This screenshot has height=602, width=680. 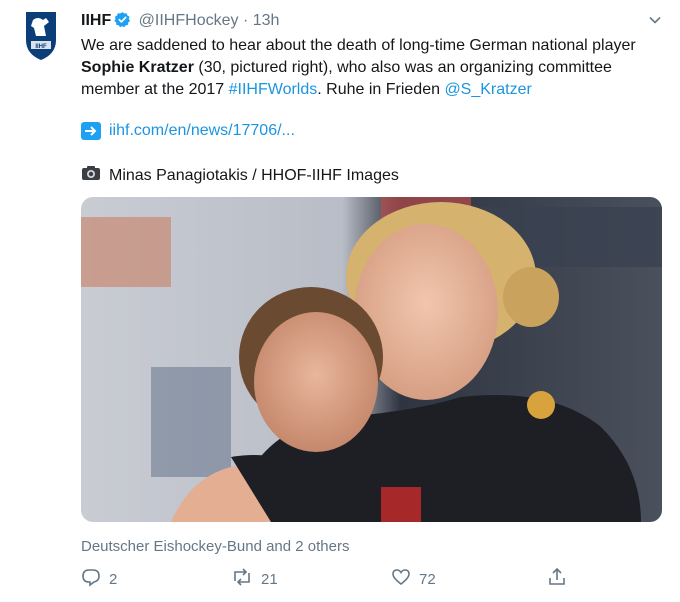 What do you see at coordinates (331, 579) in the screenshot?
I see `tweet-actions: 2 21 72` at bounding box center [331, 579].